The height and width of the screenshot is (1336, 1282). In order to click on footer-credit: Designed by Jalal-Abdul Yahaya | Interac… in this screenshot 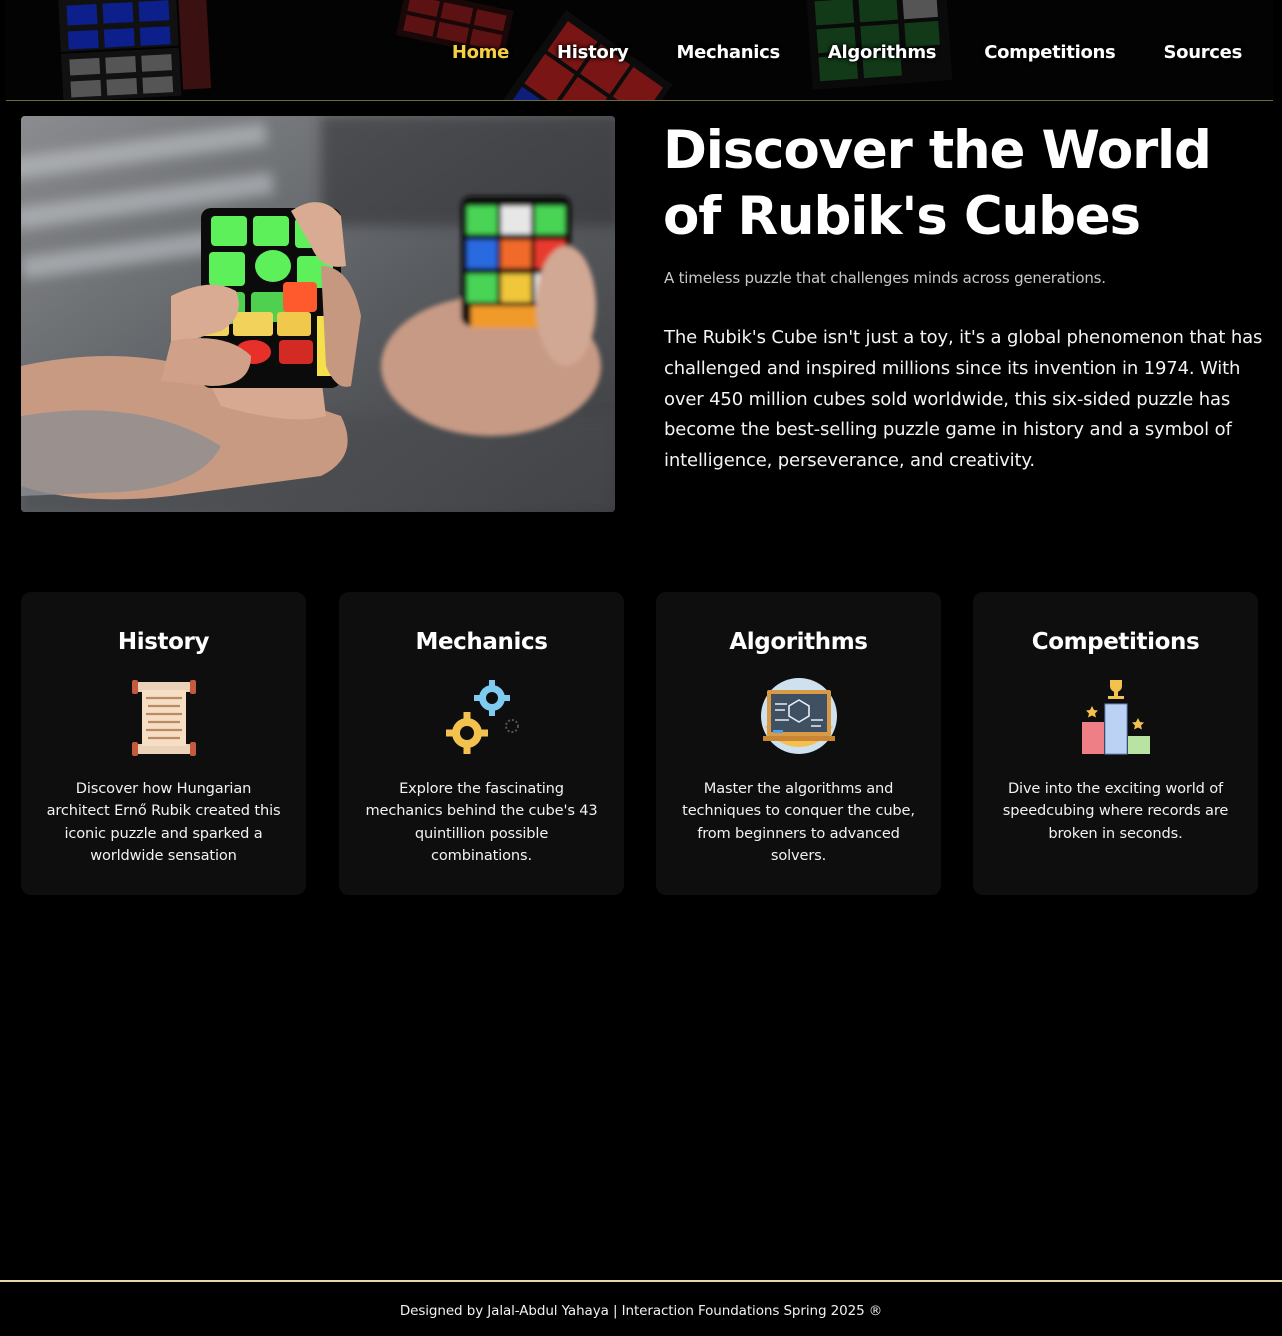, I will do `click(641, 1311)`.